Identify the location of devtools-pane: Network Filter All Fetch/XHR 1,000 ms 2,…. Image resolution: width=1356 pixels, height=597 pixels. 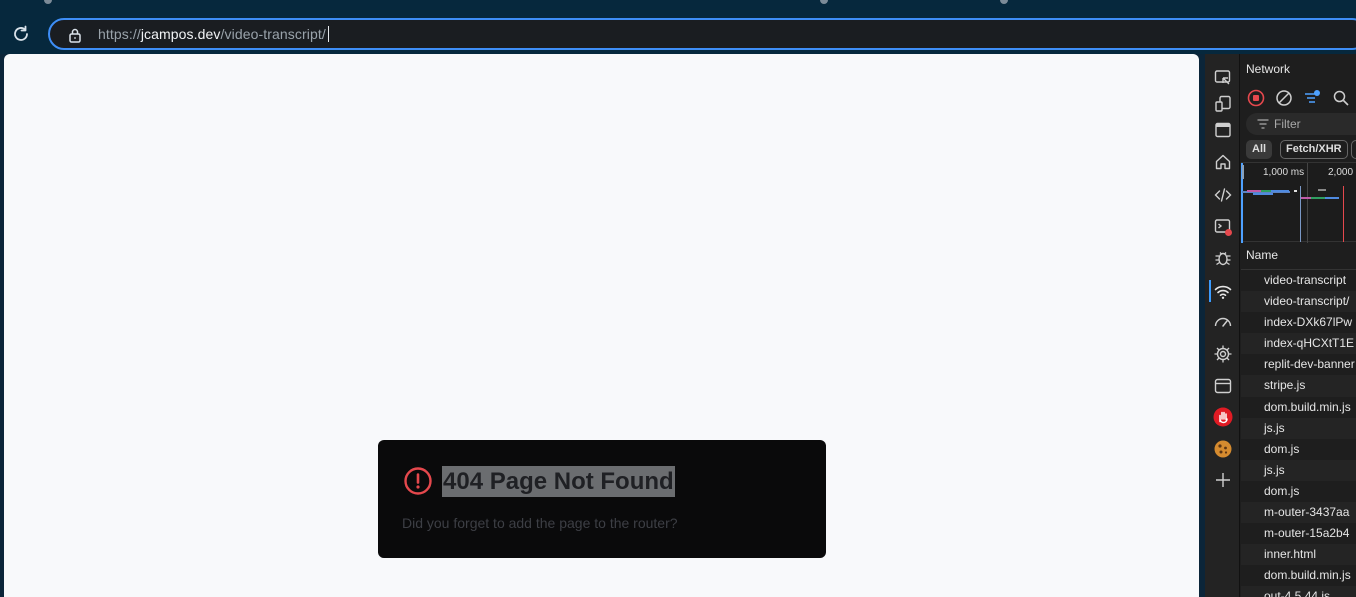
(1280, 325).